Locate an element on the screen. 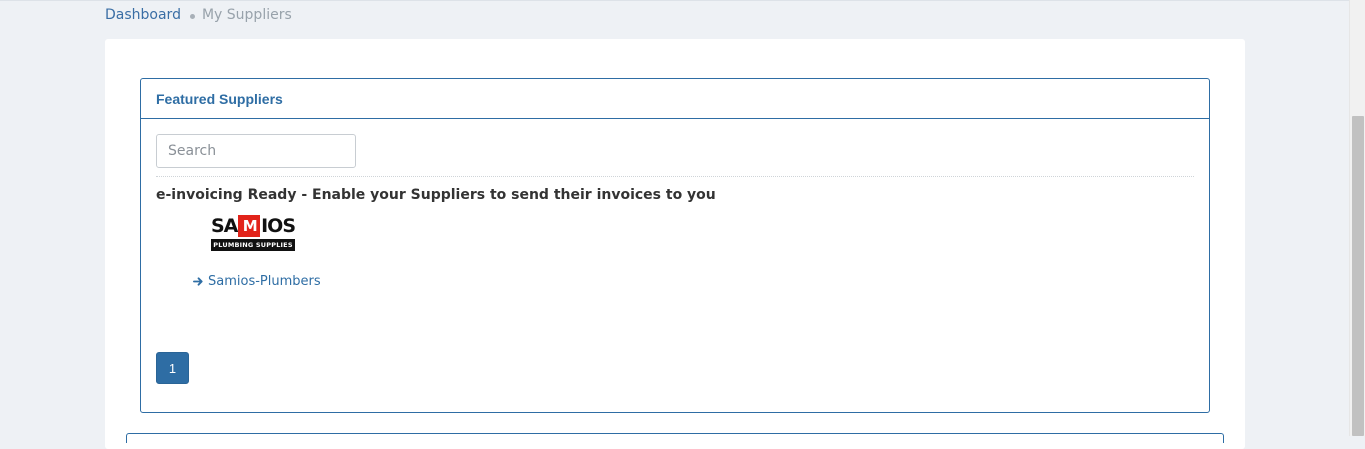 The image size is (1365, 449). breadcrumb-current: My Suppliers is located at coordinates (246, 15).